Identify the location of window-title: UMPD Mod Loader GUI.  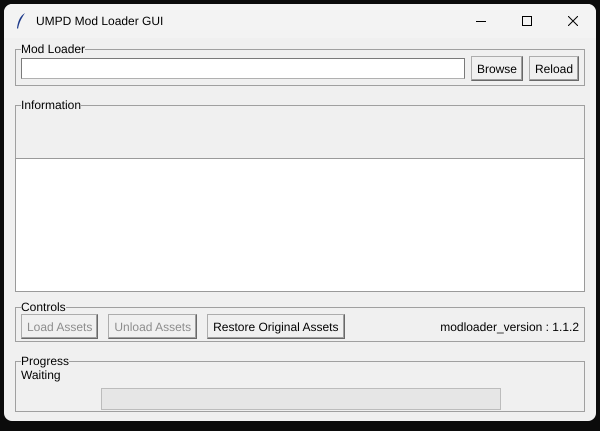
(100, 21).